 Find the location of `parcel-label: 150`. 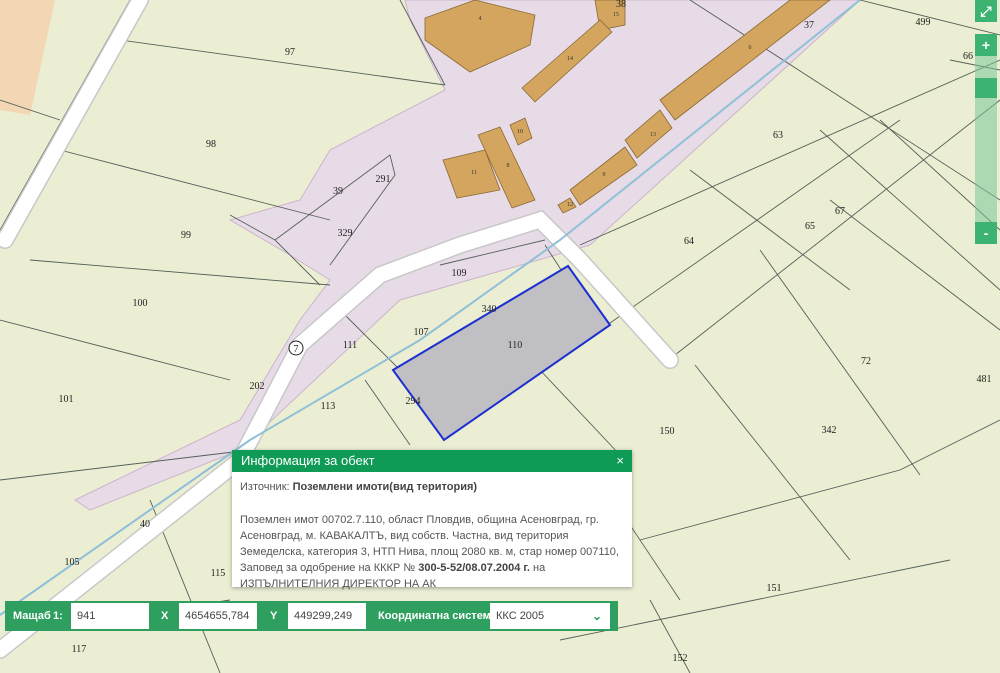

parcel-label: 150 is located at coordinates (667, 431).